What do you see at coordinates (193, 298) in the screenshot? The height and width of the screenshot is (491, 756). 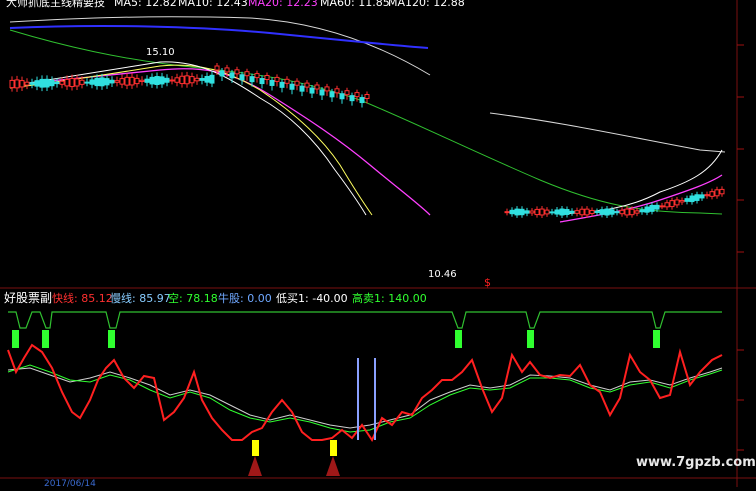 I see `empty-readout: 空: 78.18` at bounding box center [193, 298].